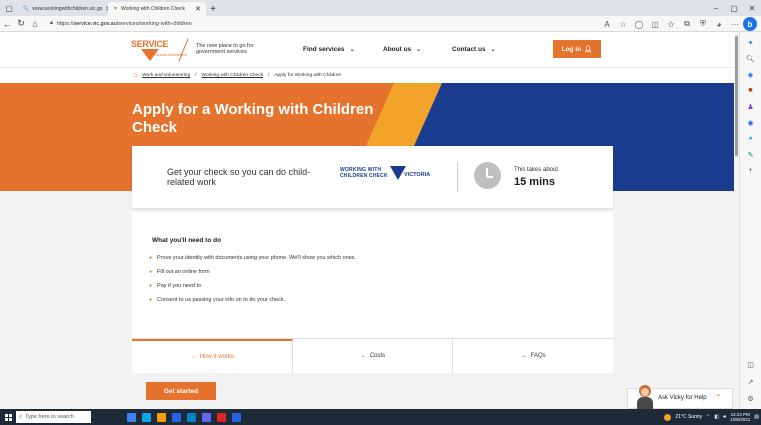  Describe the element at coordinates (198, 9) in the screenshot. I see `close-tab-icon: ✕` at that location.